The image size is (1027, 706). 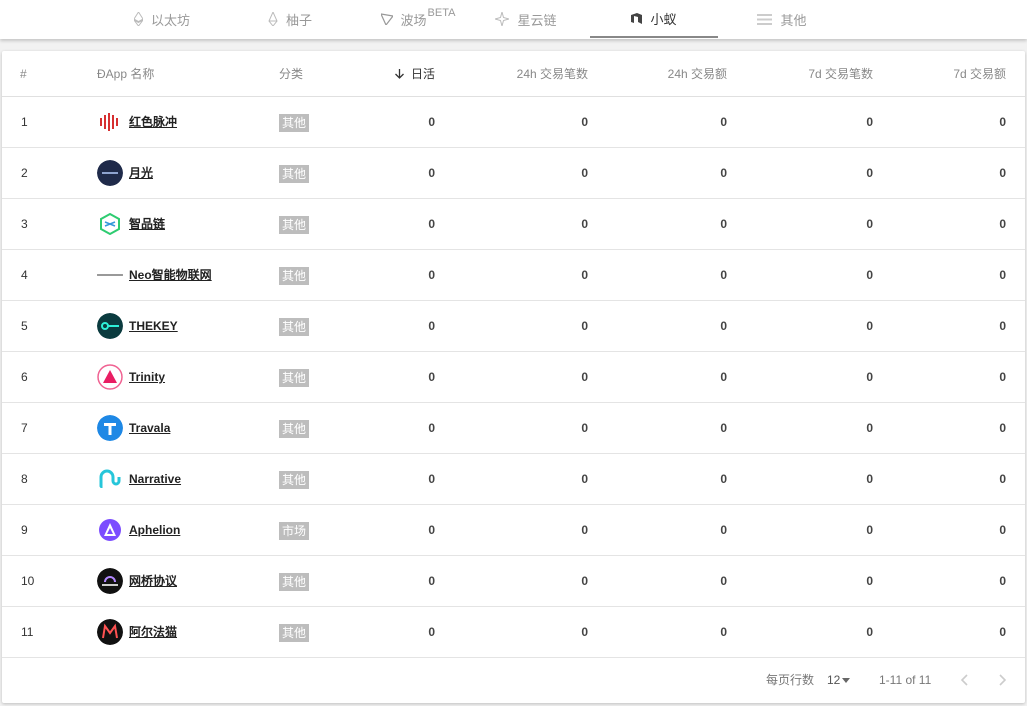 I want to click on table-row: 10 网桥协议 其他 0 0 0 0 0, so click(x=513, y=581).